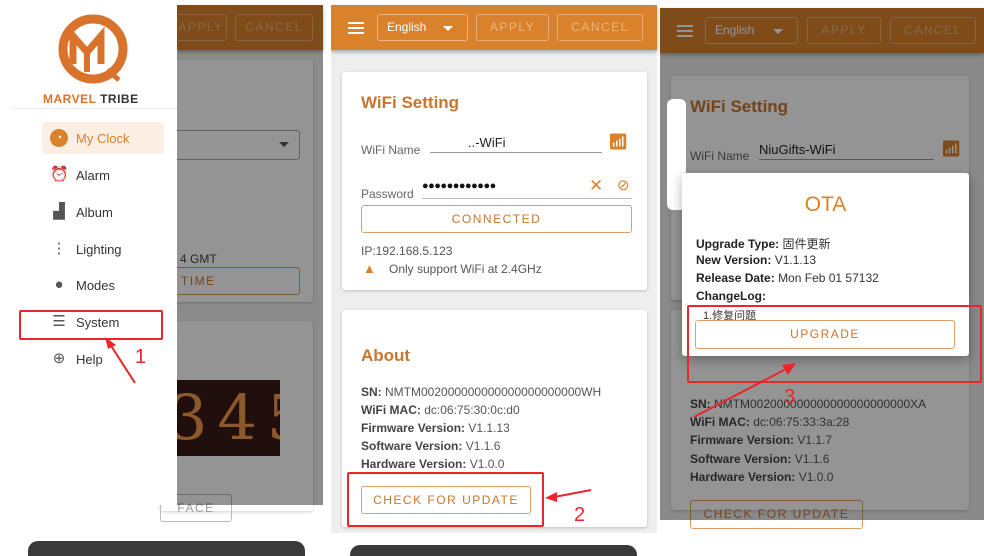 The width and height of the screenshot is (984, 556). Describe the element at coordinates (59, 211) in the screenshot. I see `album-icon: ▟` at that location.